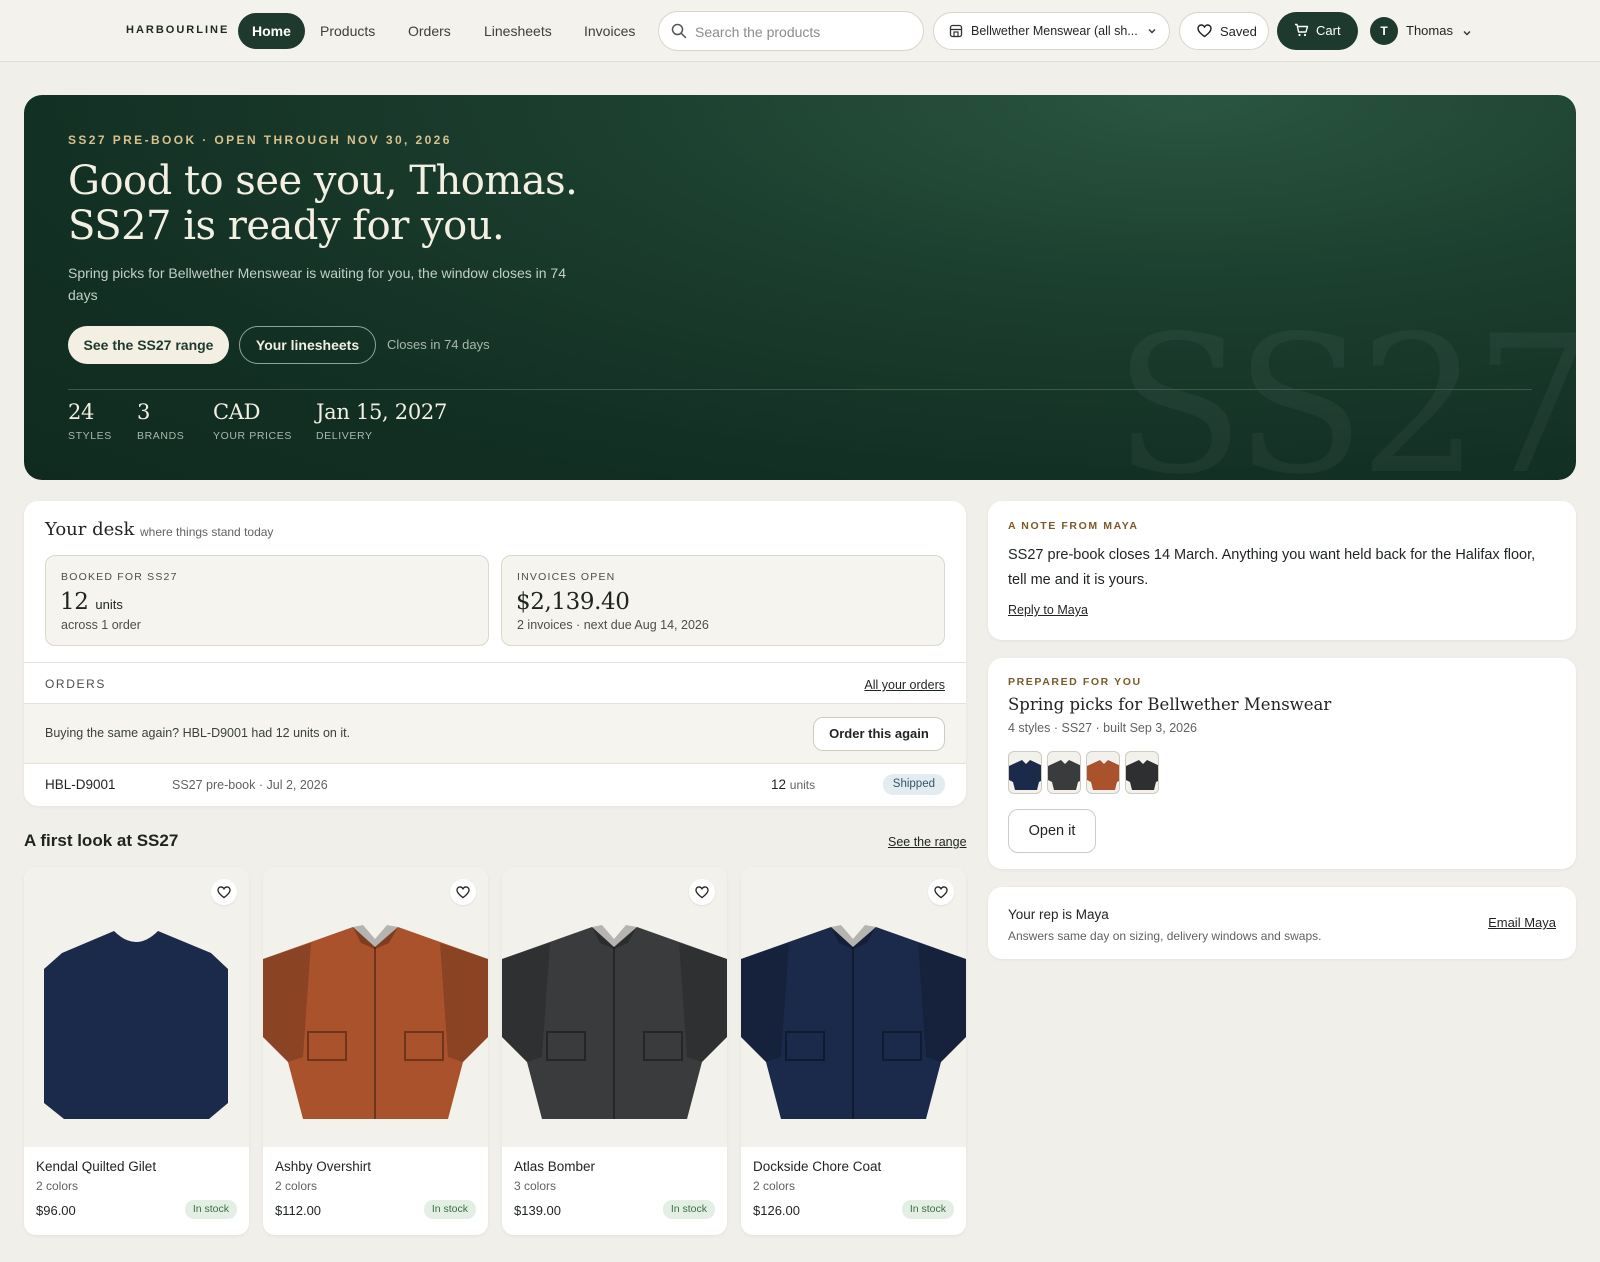 The width and height of the screenshot is (1600, 1262). I want to click on nav-invoices: Invoices, so click(609, 31).